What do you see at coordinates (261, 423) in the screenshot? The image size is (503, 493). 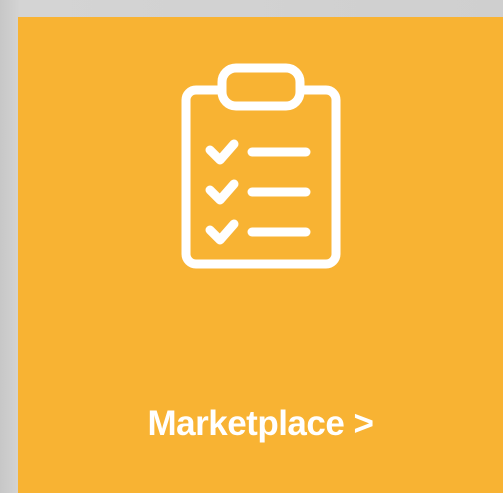 I see `tile-label: Marketplace >` at bounding box center [261, 423].